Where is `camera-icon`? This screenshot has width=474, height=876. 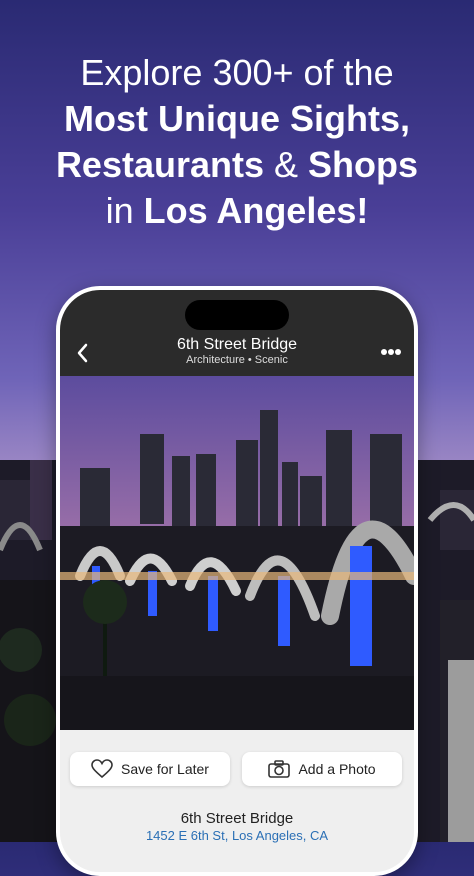
camera-icon is located at coordinates (279, 769).